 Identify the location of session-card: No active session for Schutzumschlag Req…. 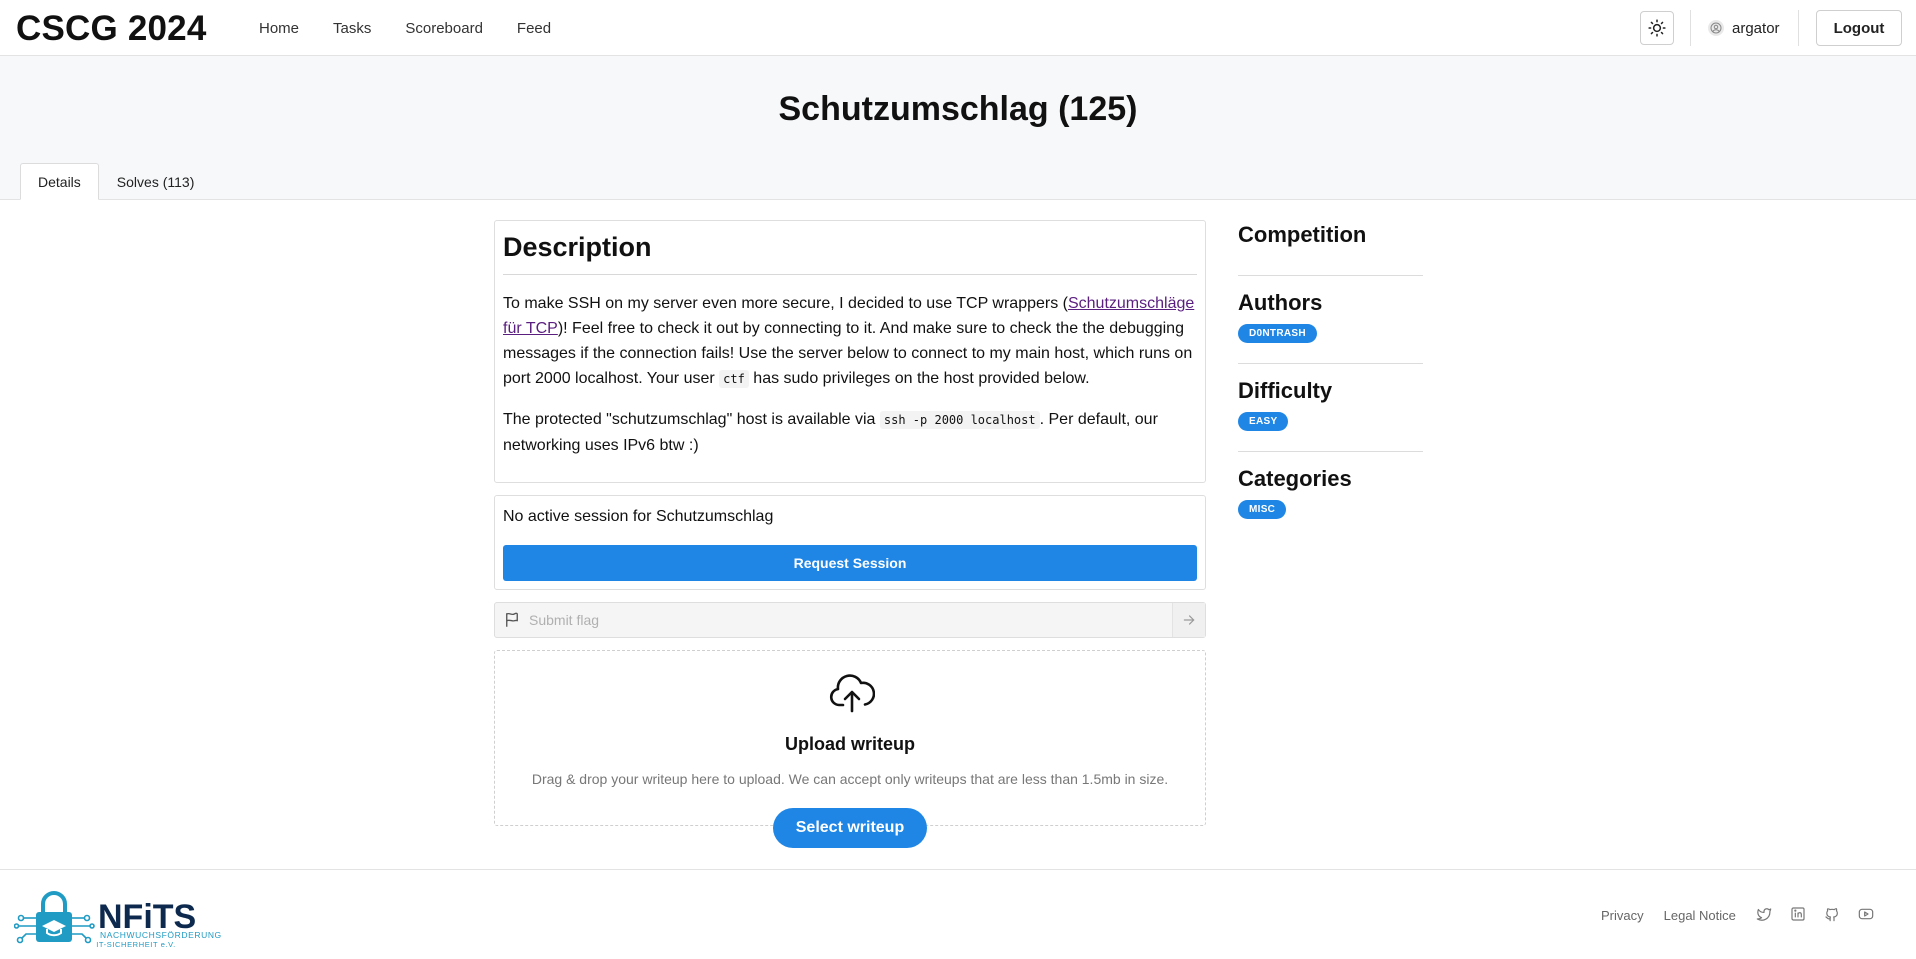
(850, 542).